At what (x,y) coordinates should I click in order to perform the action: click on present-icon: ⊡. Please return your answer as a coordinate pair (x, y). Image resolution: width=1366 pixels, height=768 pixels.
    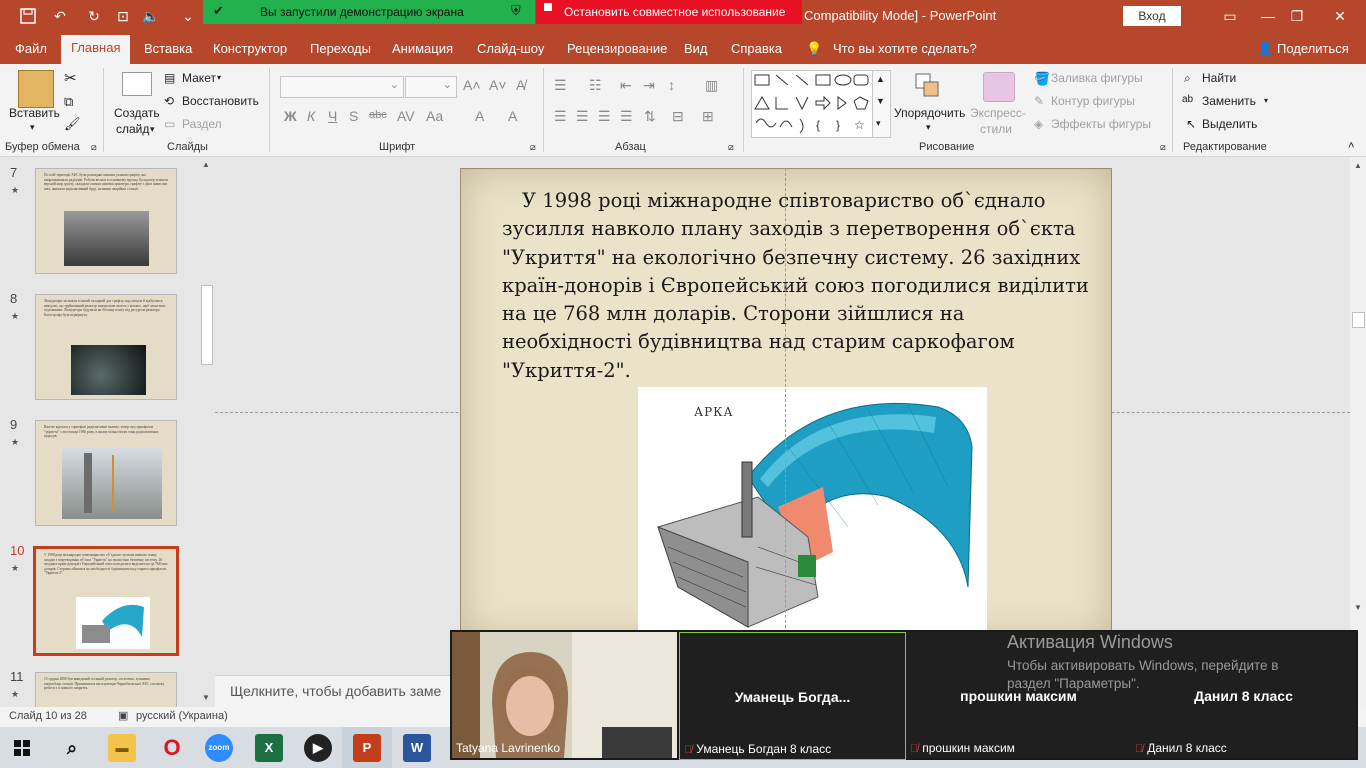
    Looking at the image, I should click on (123, 16).